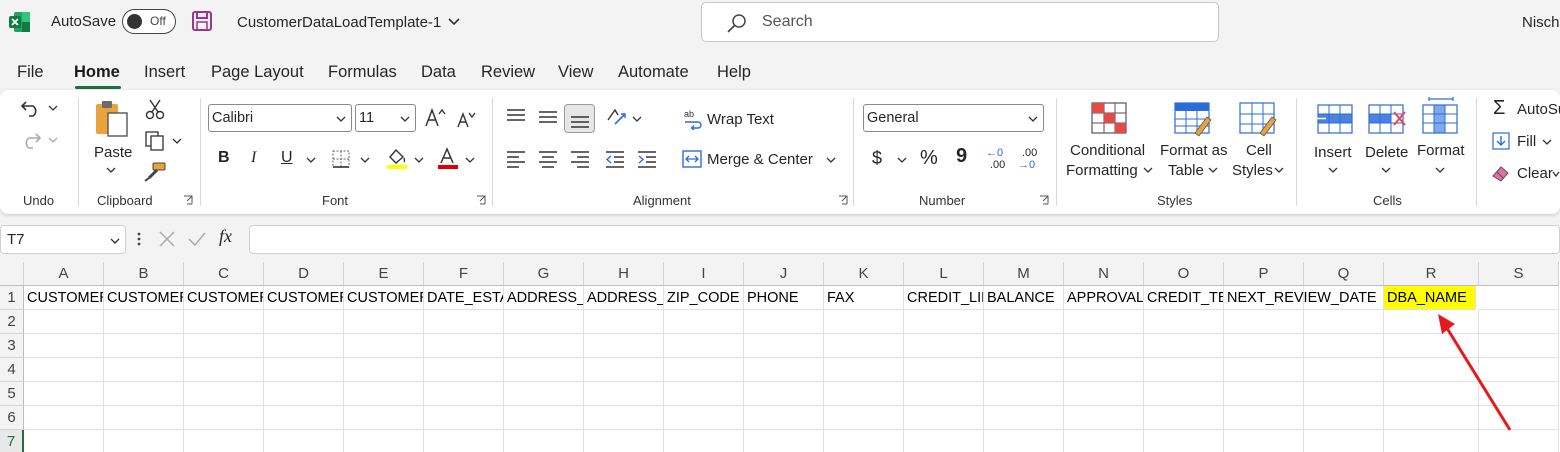 Image resolution: width=1560 pixels, height=452 pixels. What do you see at coordinates (1538, 109) in the screenshot?
I see `autosum-button: AutoSu` at bounding box center [1538, 109].